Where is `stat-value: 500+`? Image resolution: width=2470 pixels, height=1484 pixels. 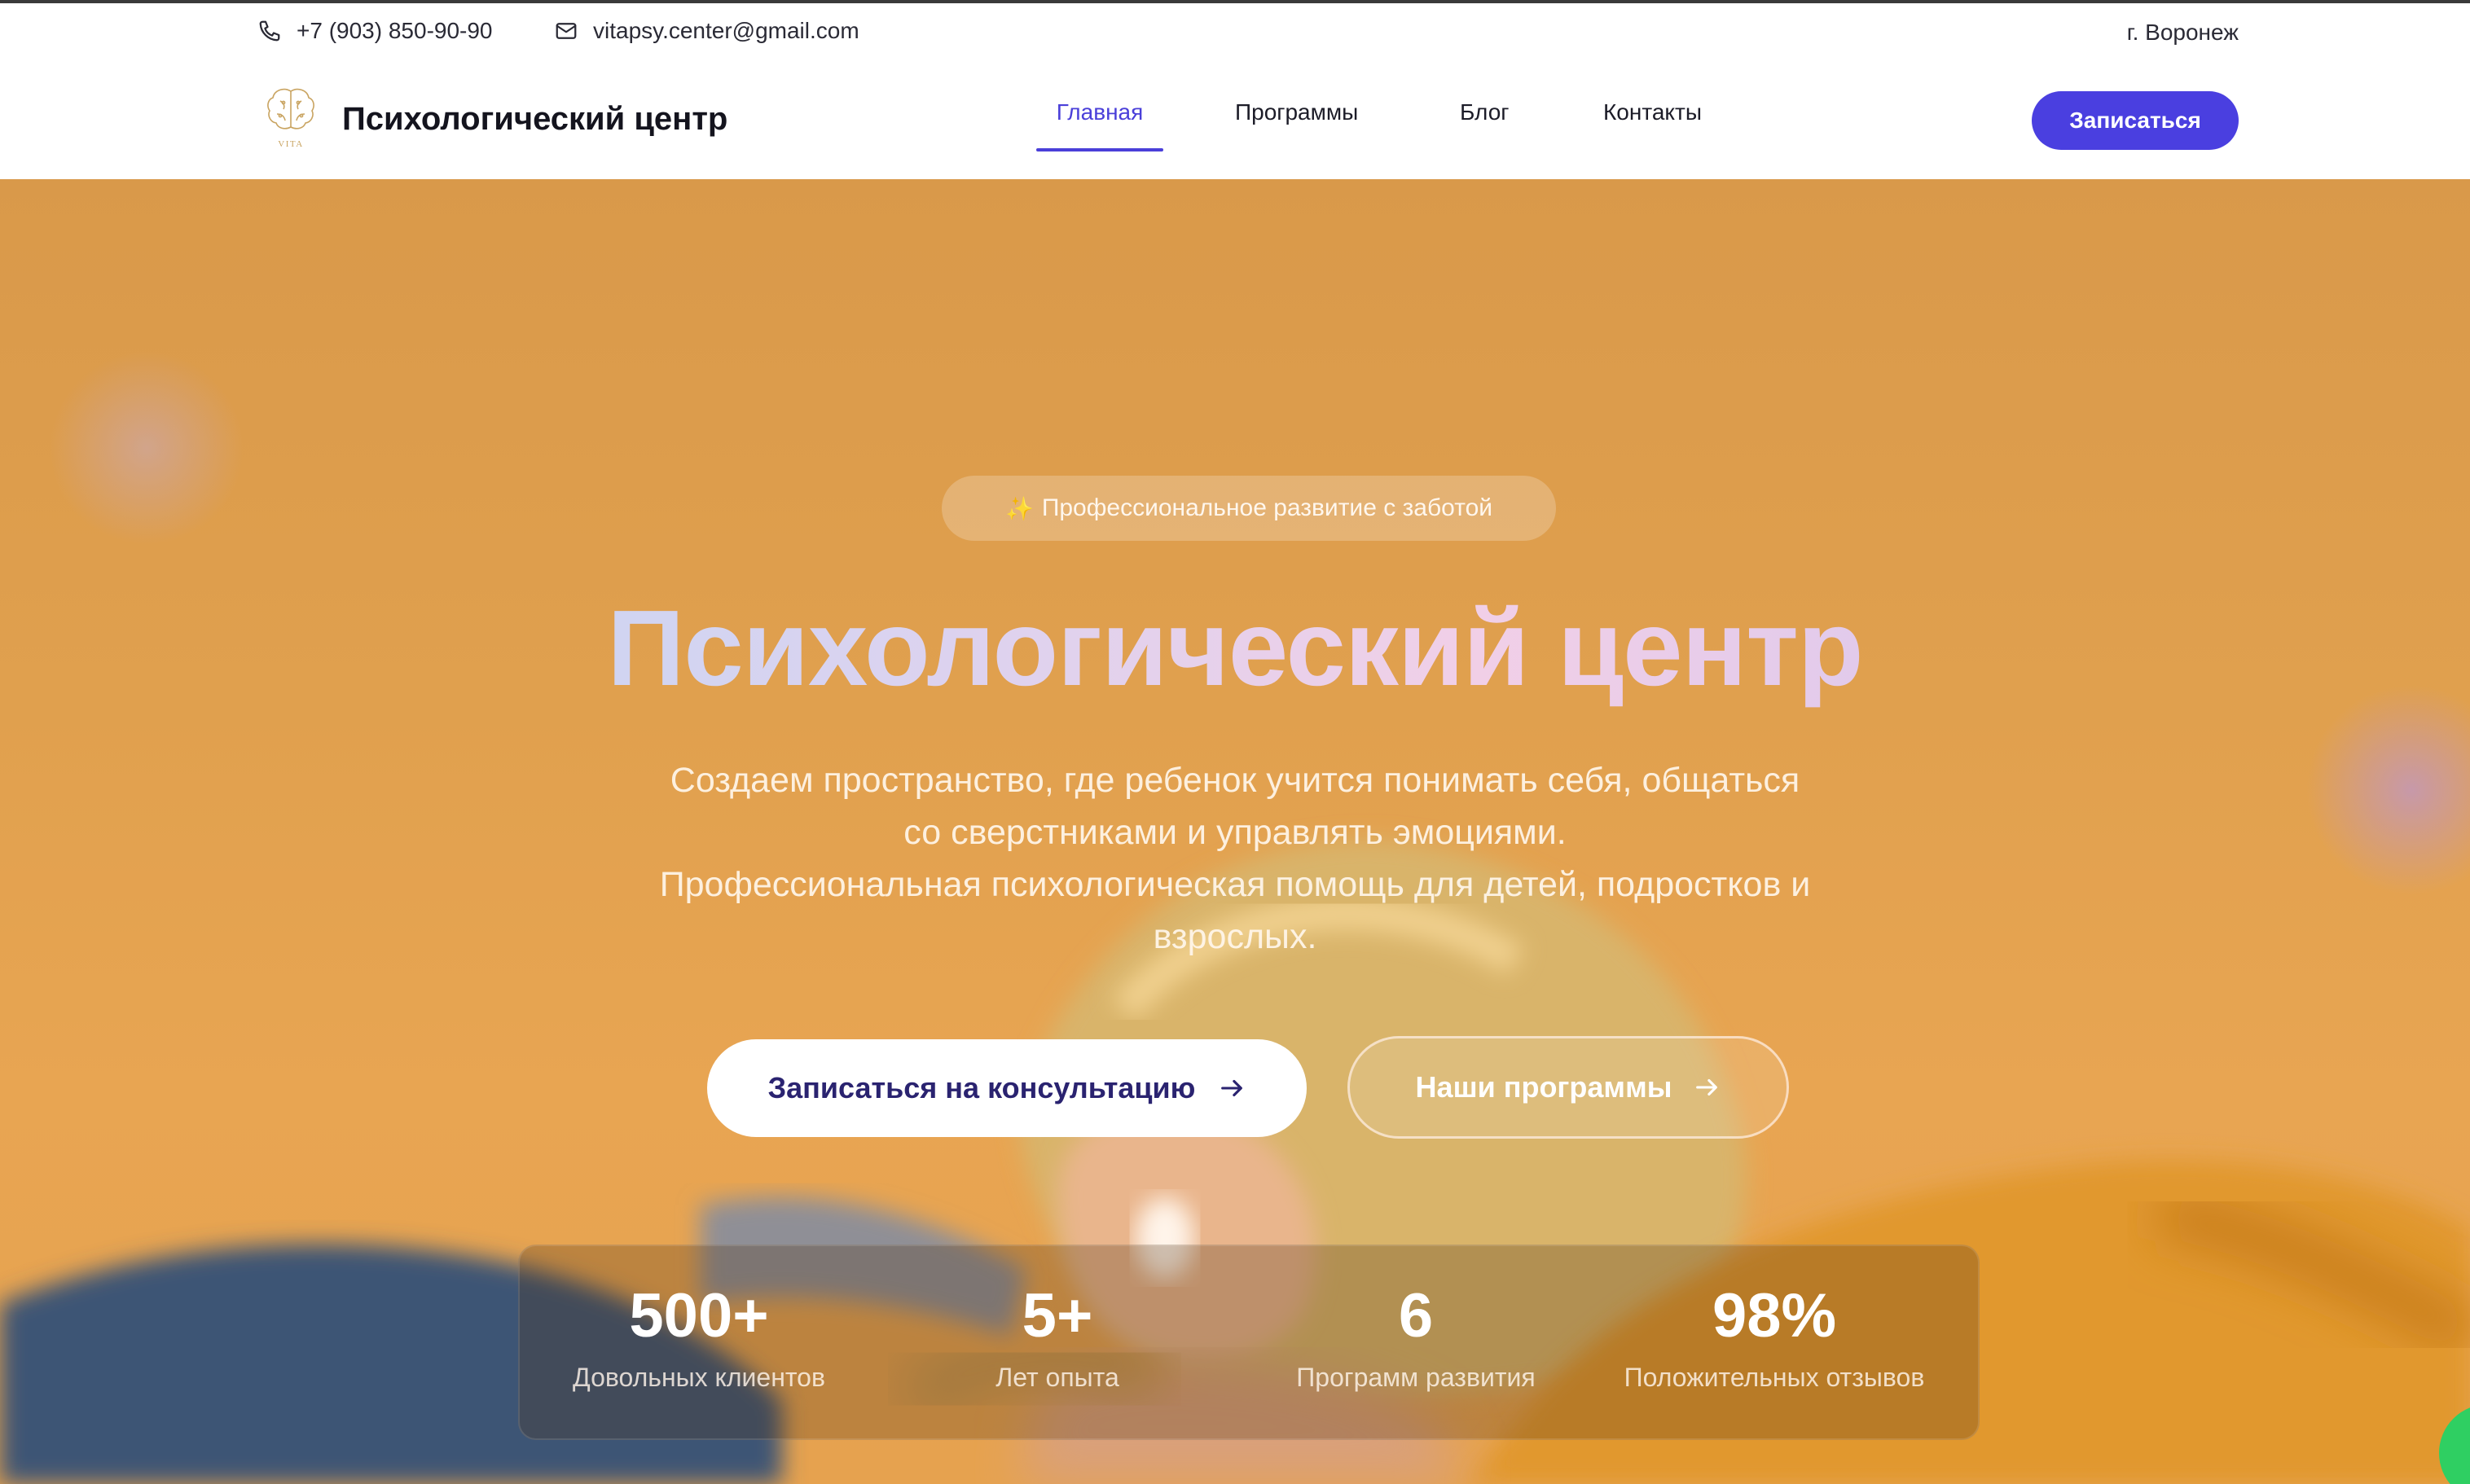
stat-value: 500+ is located at coordinates (699, 1315).